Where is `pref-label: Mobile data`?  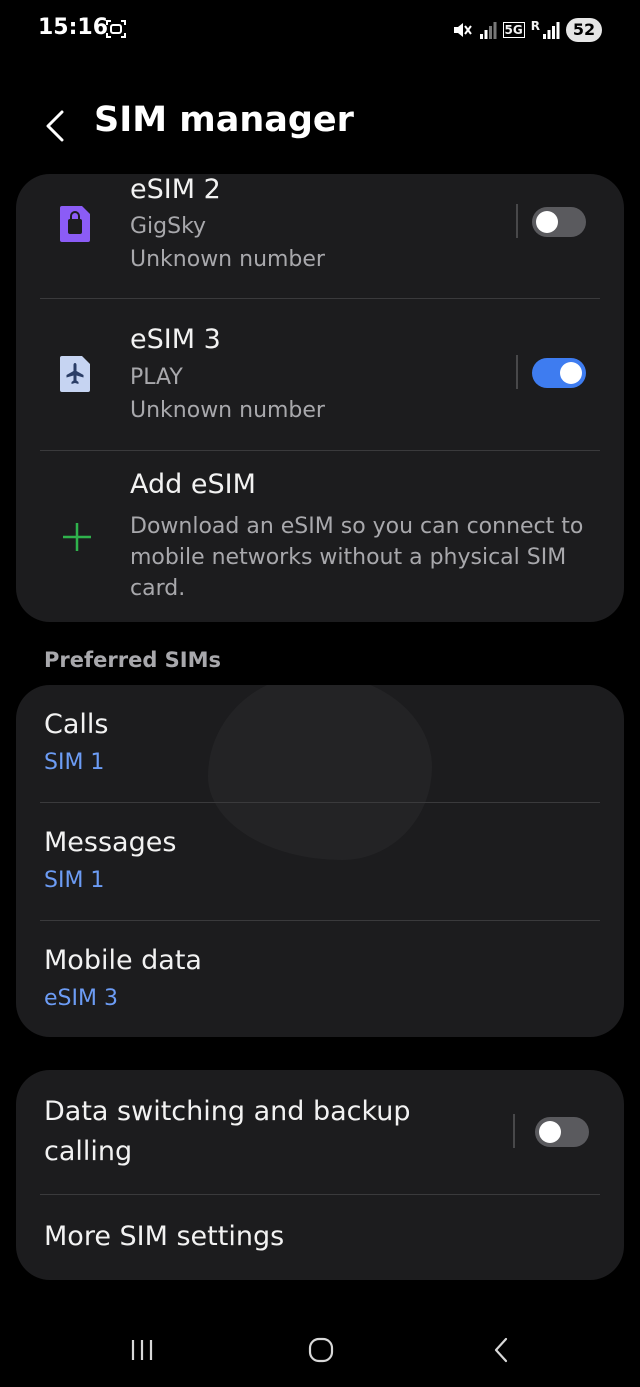 pref-label: Mobile data is located at coordinates (123, 960).